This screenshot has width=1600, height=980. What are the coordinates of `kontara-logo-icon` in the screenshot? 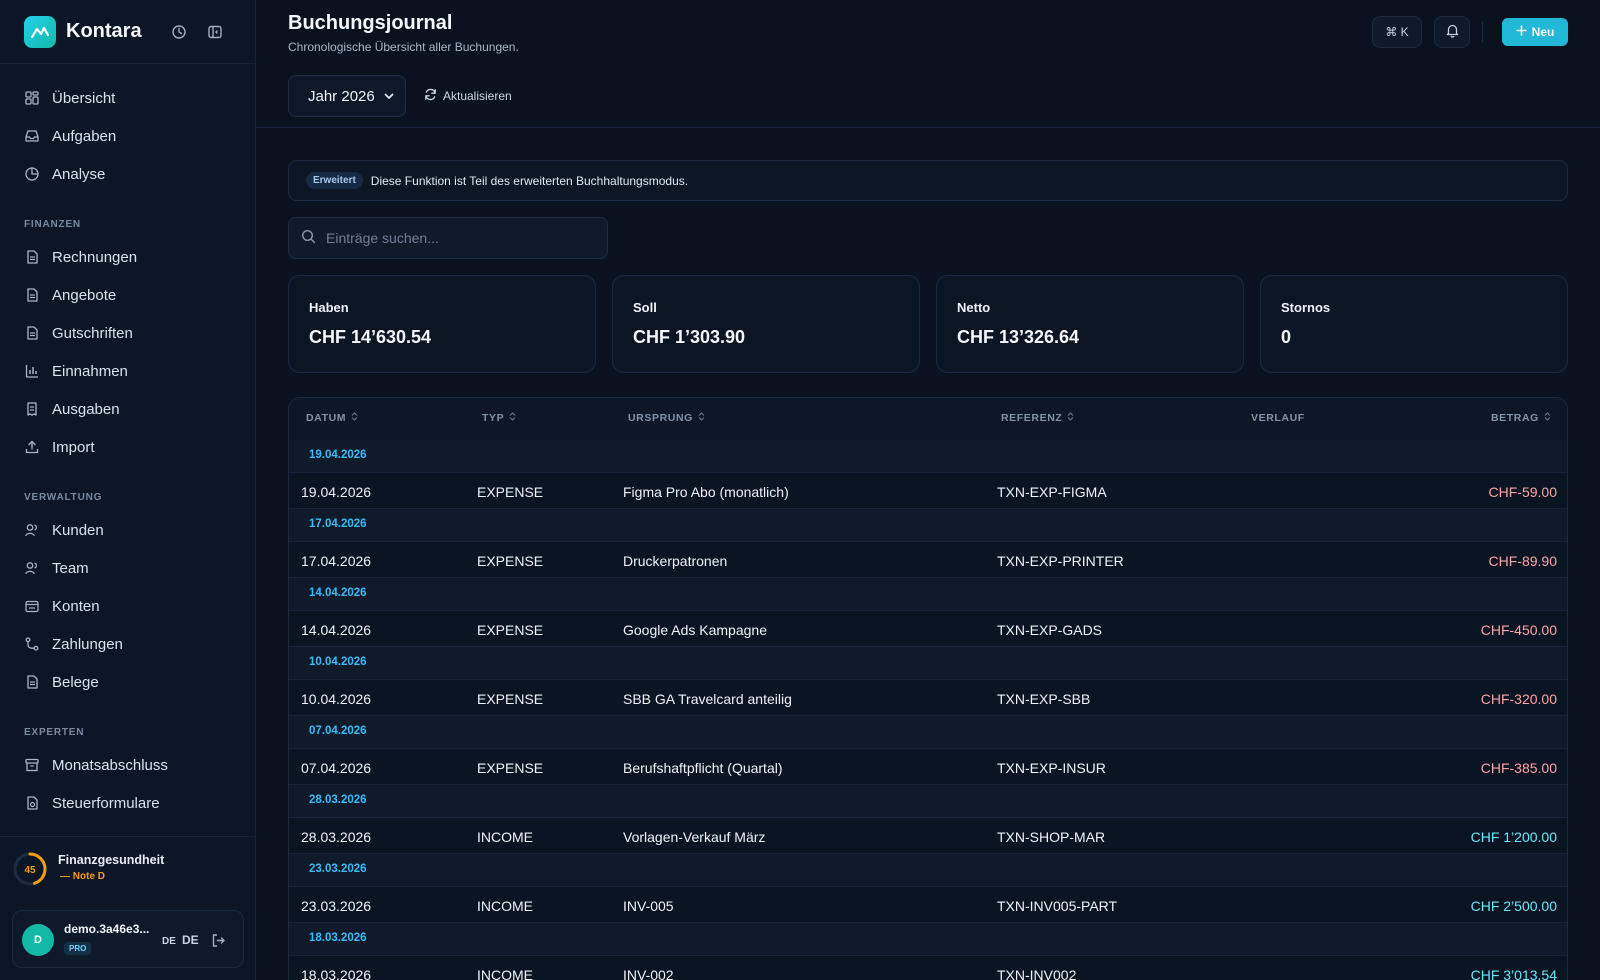 It's located at (40, 32).